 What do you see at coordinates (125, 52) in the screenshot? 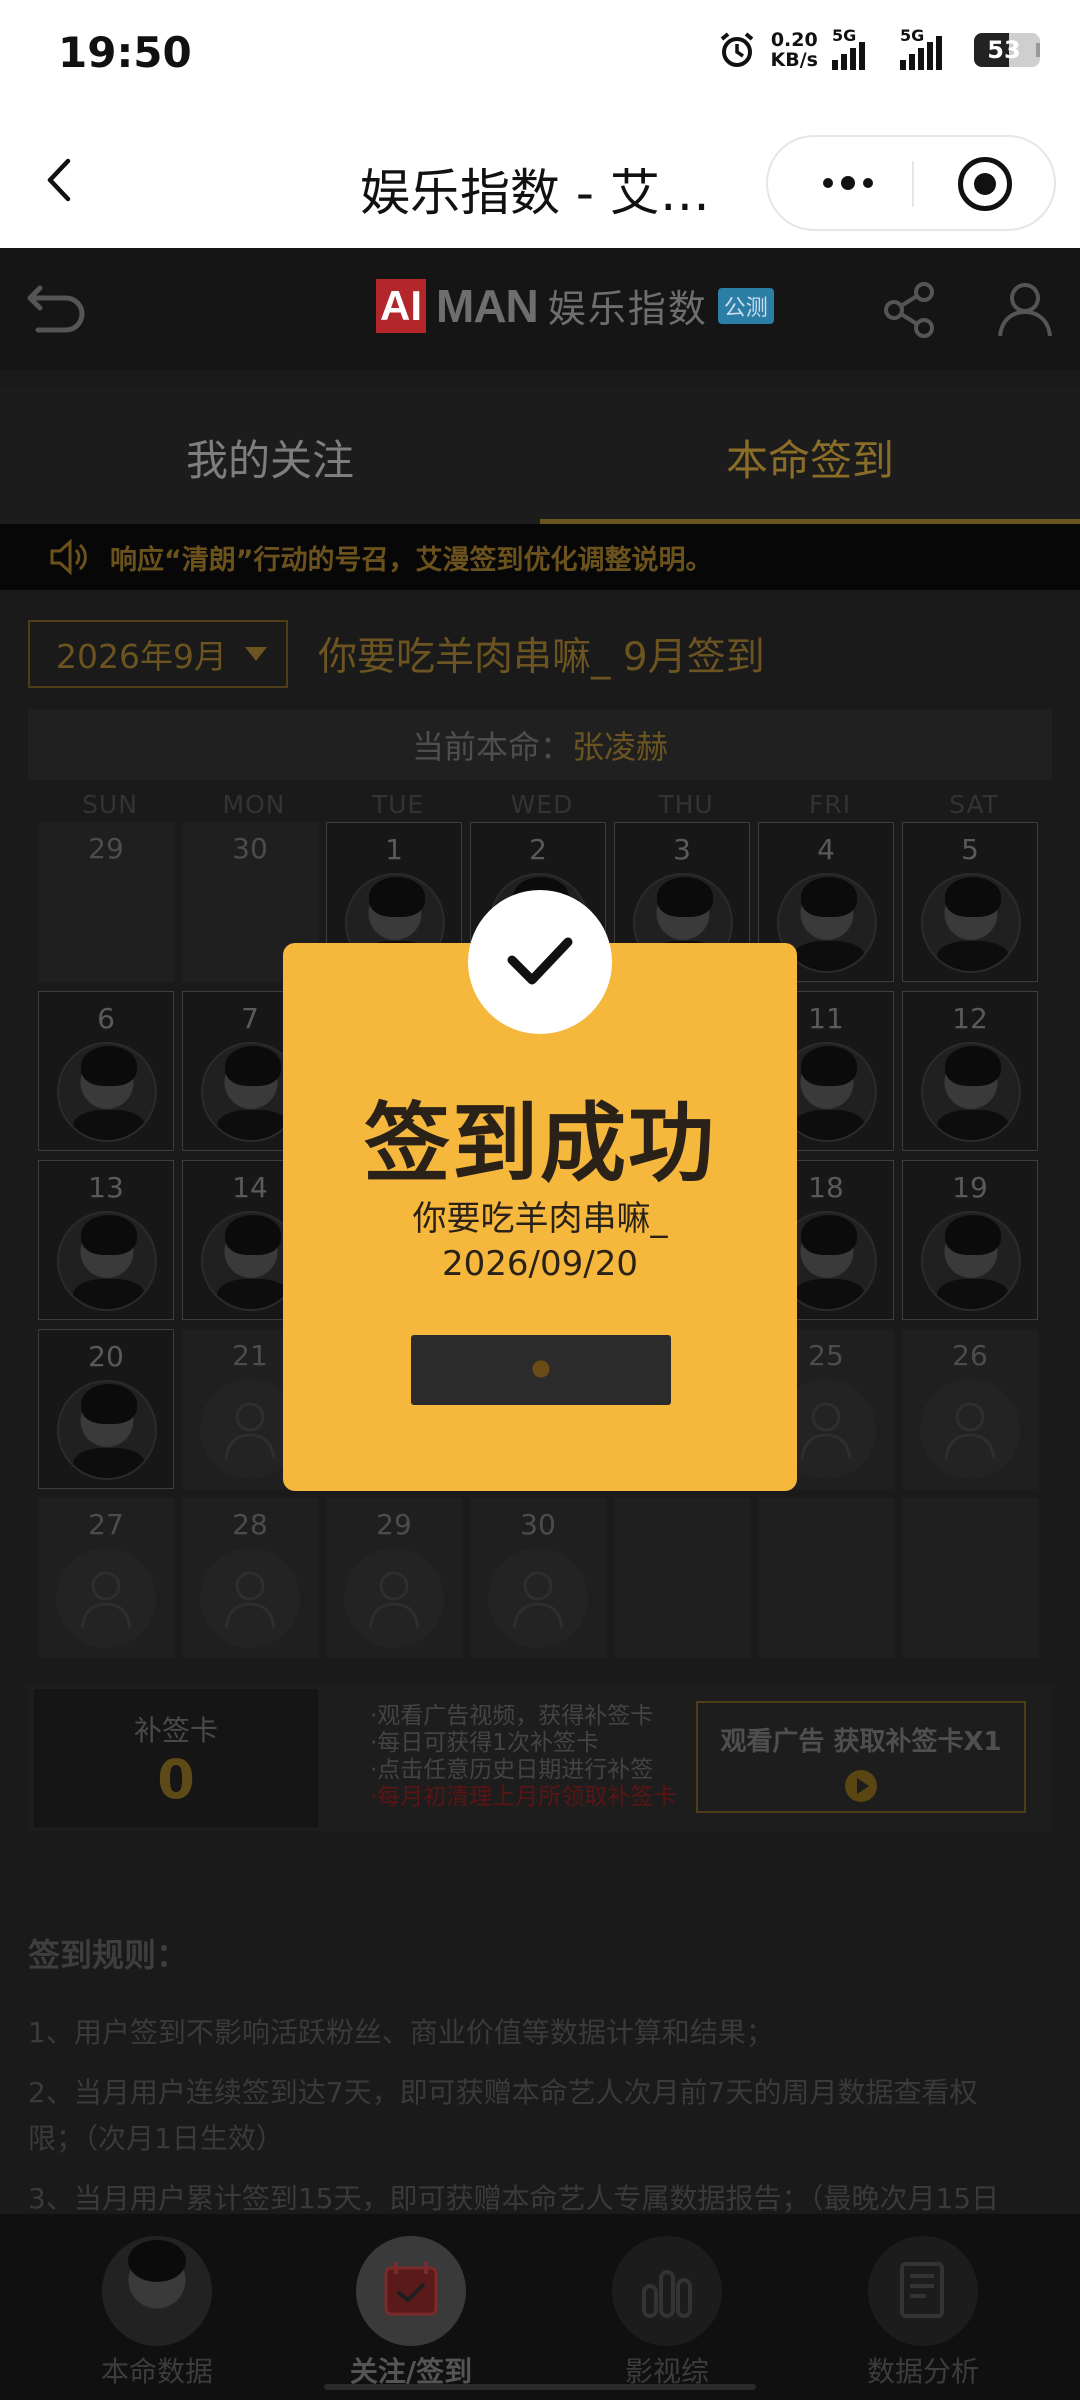
I see `status-time: 19:50` at bounding box center [125, 52].